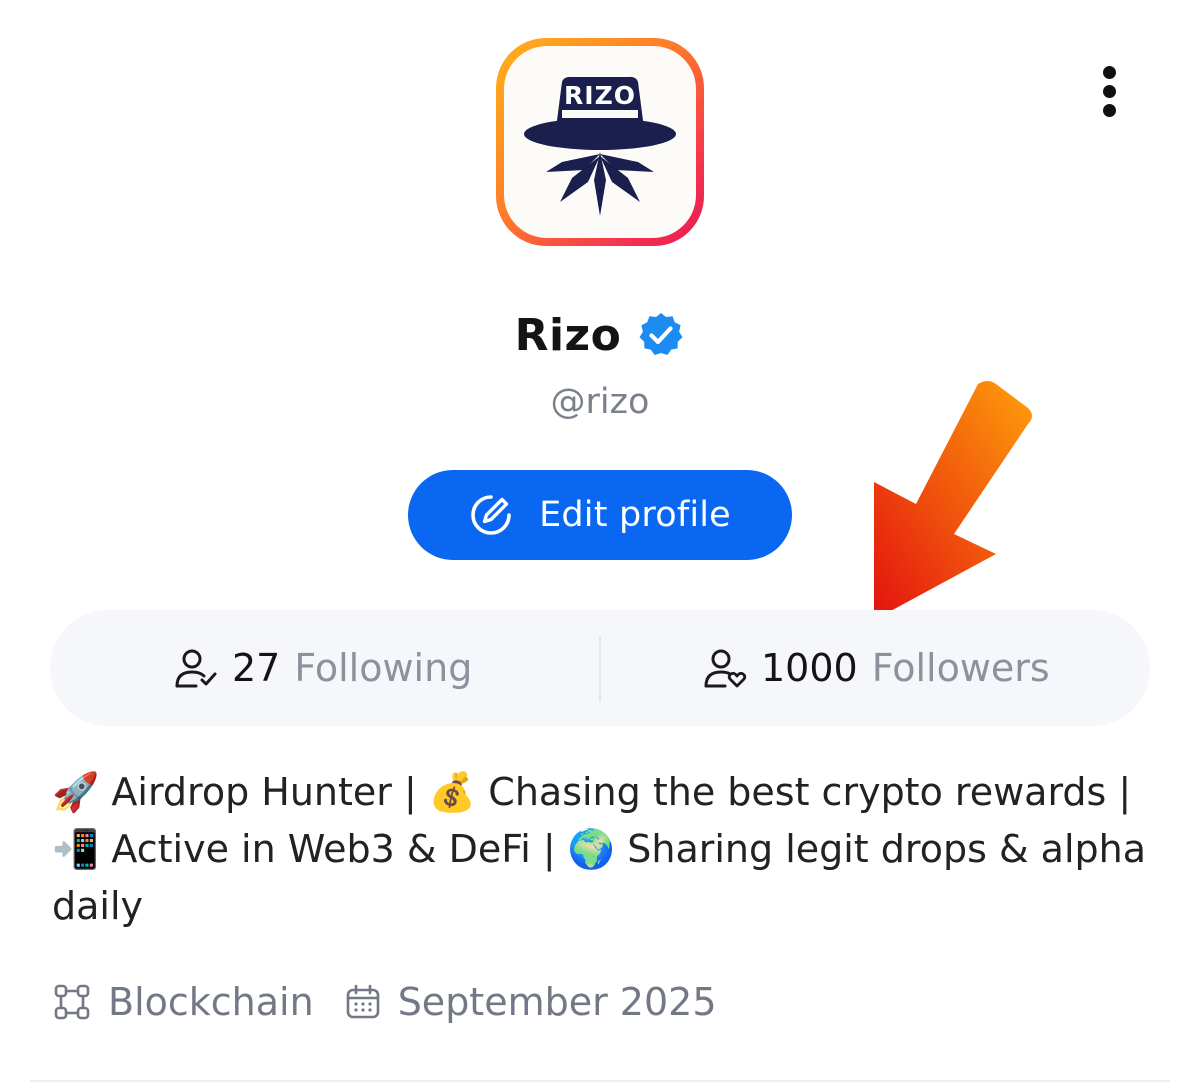 This screenshot has width=1200, height=1085. Describe the element at coordinates (76, 792) in the screenshot. I see `rocket-icon: 🚀` at that location.